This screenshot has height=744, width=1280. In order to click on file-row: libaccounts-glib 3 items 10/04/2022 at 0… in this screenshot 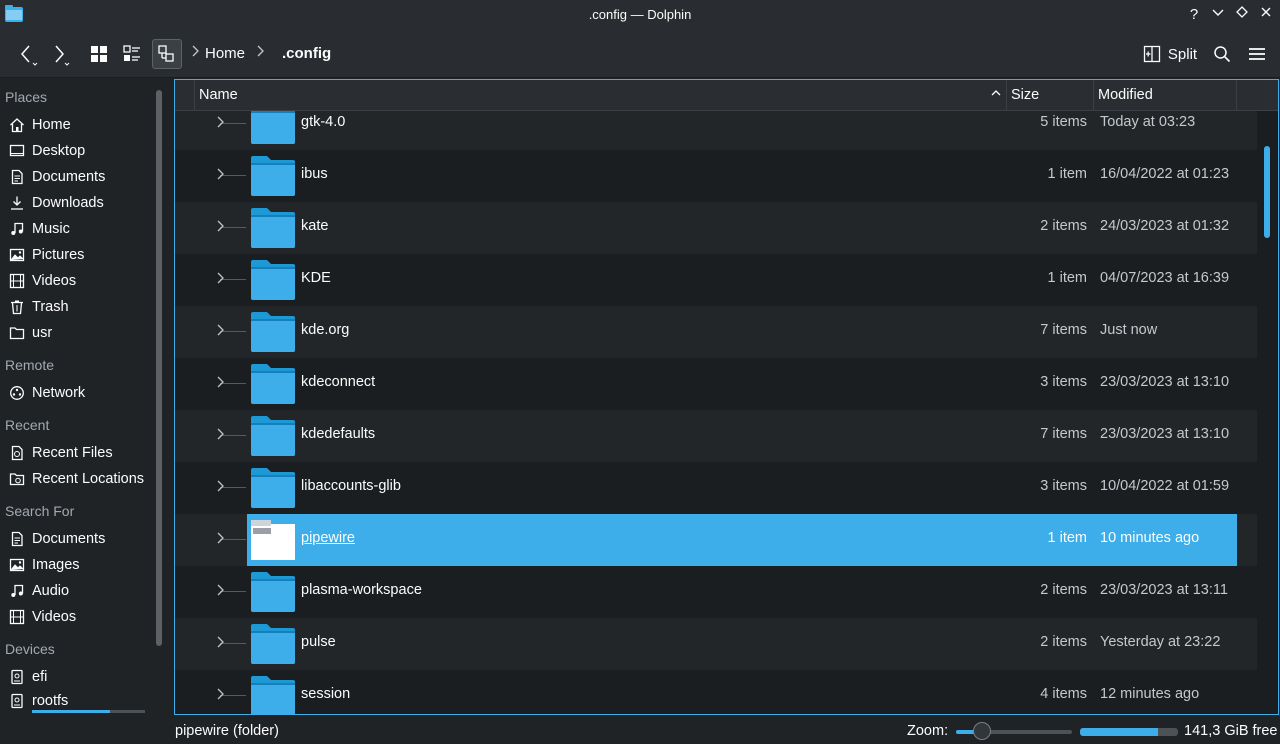, I will do `click(716, 488)`.